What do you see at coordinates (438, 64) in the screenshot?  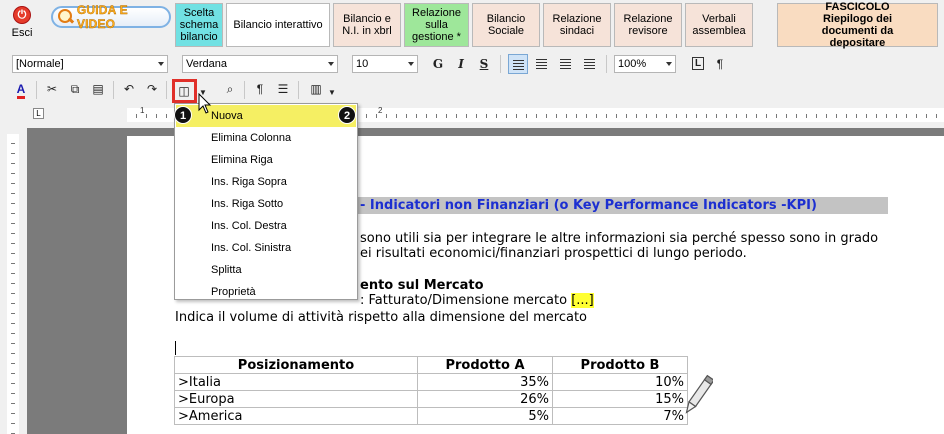 I see `bold-button: G` at bounding box center [438, 64].